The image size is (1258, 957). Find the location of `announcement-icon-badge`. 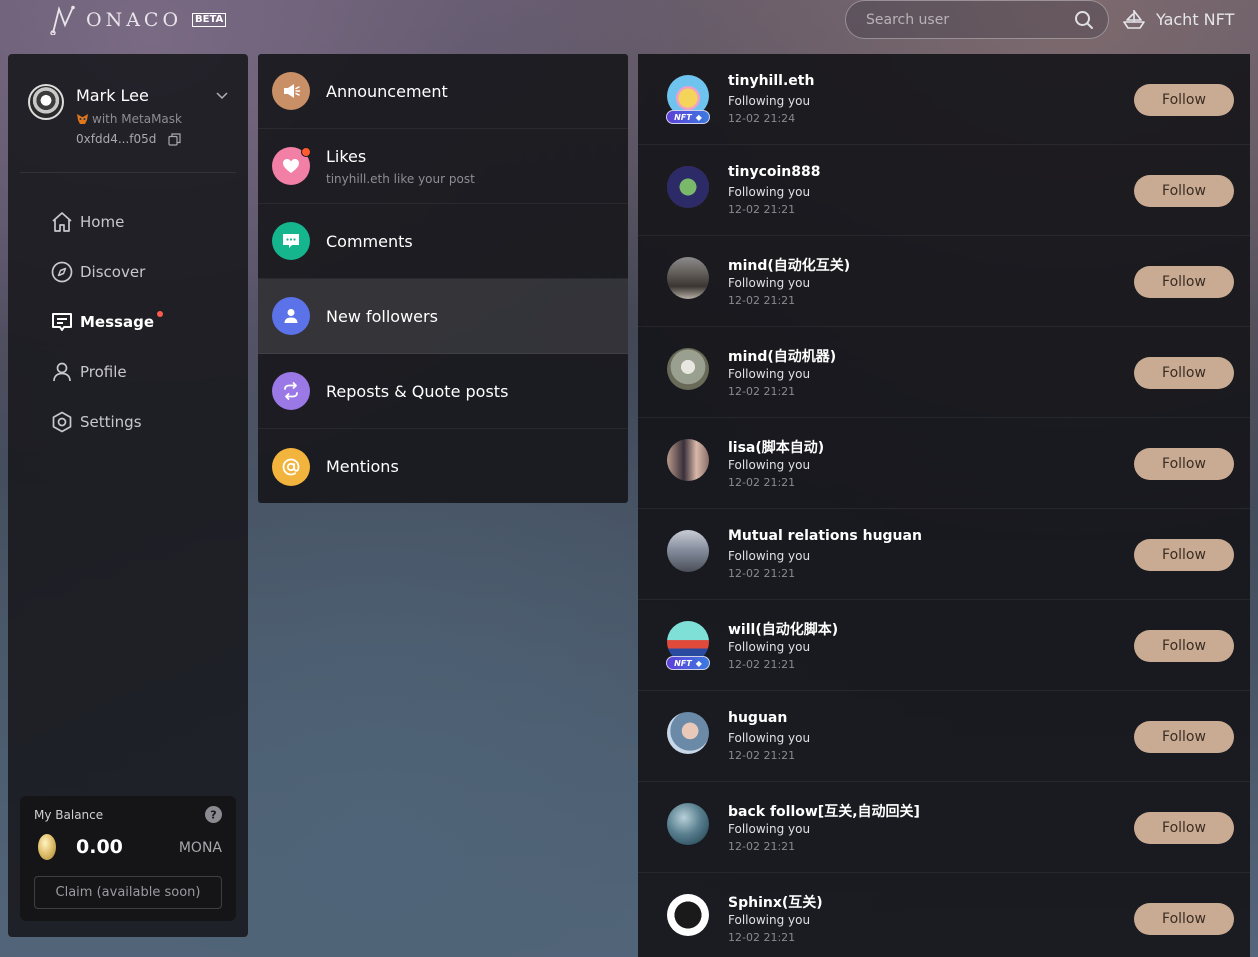

announcement-icon-badge is located at coordinates (291, 91).